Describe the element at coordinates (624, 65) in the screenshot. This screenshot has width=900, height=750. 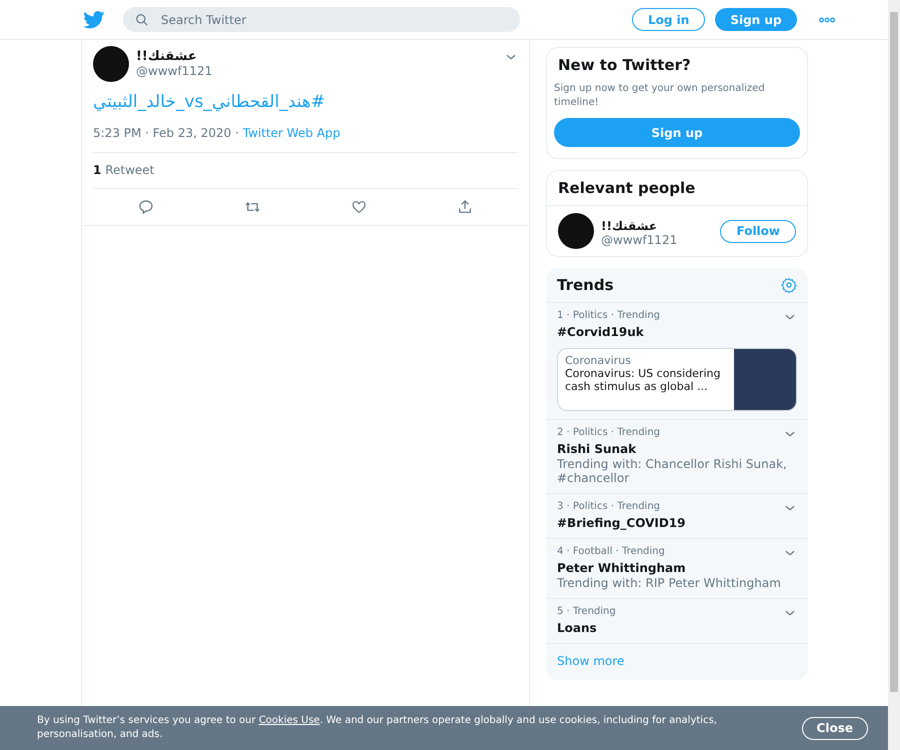
I see `card-title: New to Twitter?` at that location.